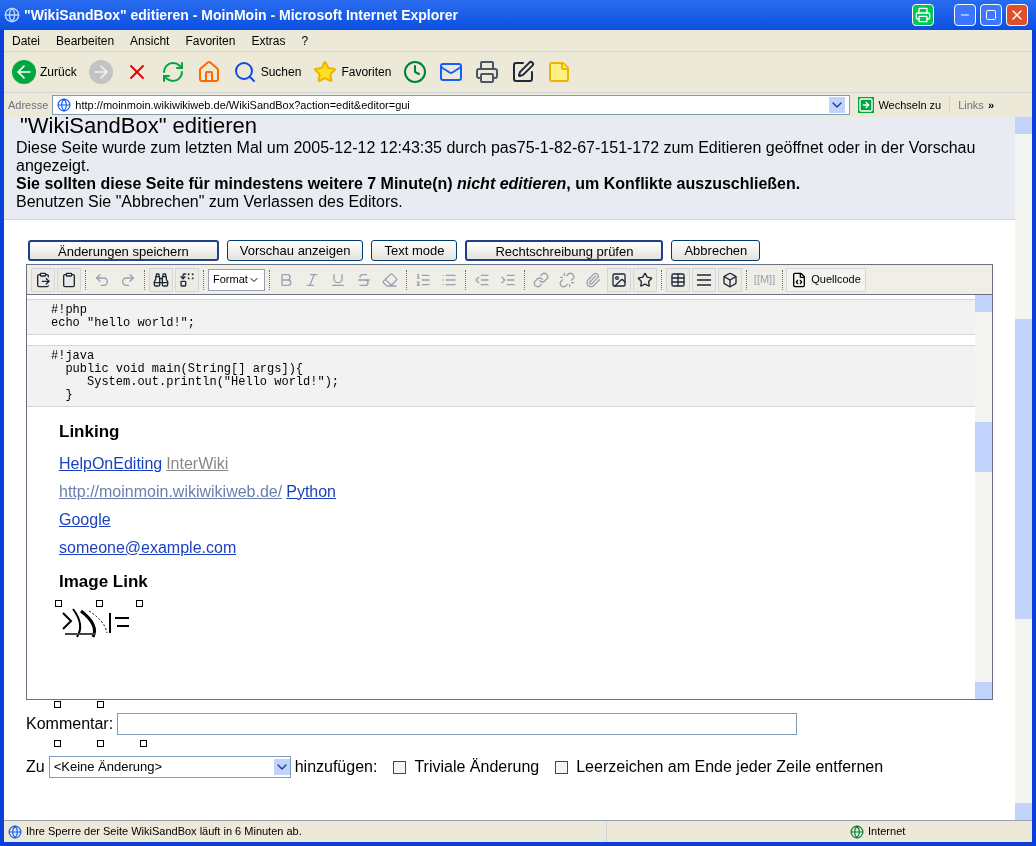 The image size is (1036, 846). Describe the element at coordinates (210, 40) in the screenshot. I see `menu-item: Favoriten` at that location.